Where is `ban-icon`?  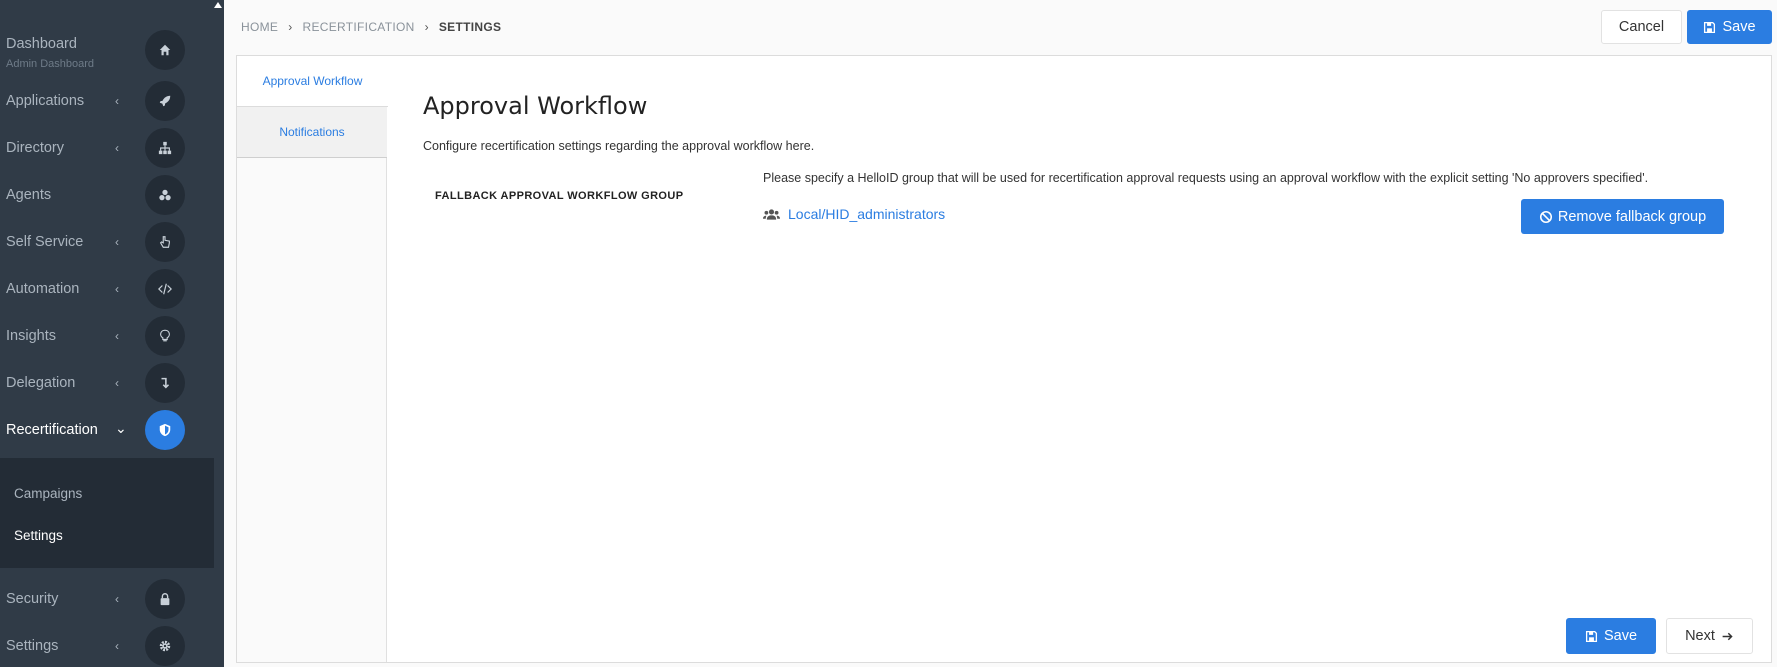
ban-icon is located at coordinates (1545, 216).